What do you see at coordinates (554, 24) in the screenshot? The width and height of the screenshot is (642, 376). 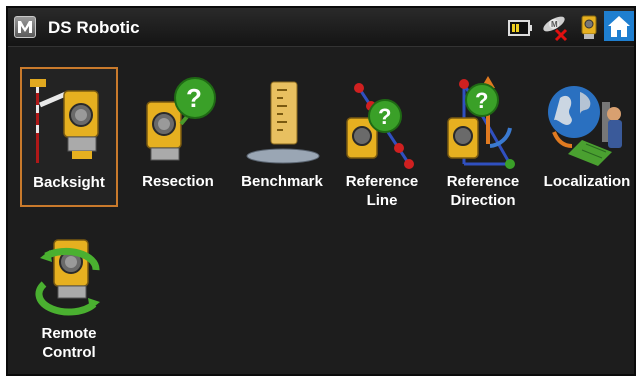 I see `svg-text: M` at bounding box center [554, 24].